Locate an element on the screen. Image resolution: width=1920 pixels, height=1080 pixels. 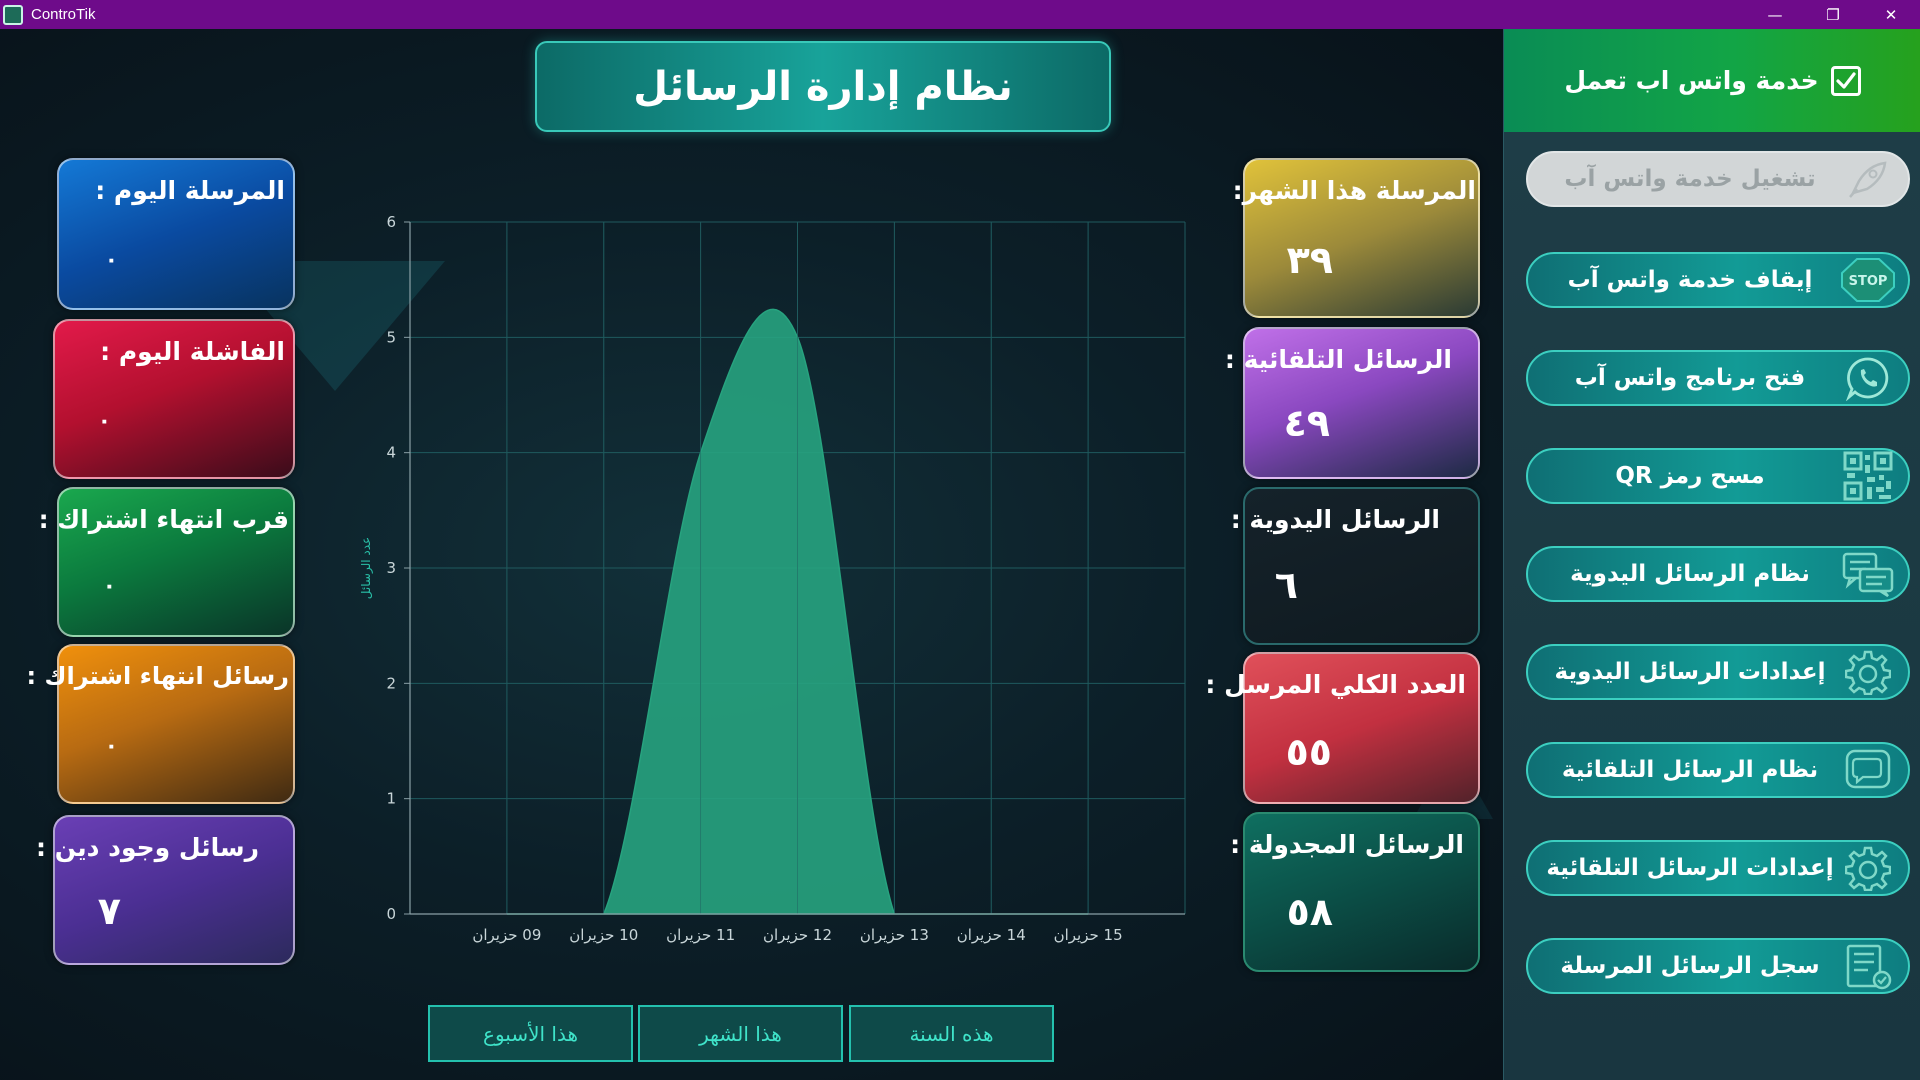
page-title-box: نظام إدارة الرسائل is located at coordinates (823, 86).